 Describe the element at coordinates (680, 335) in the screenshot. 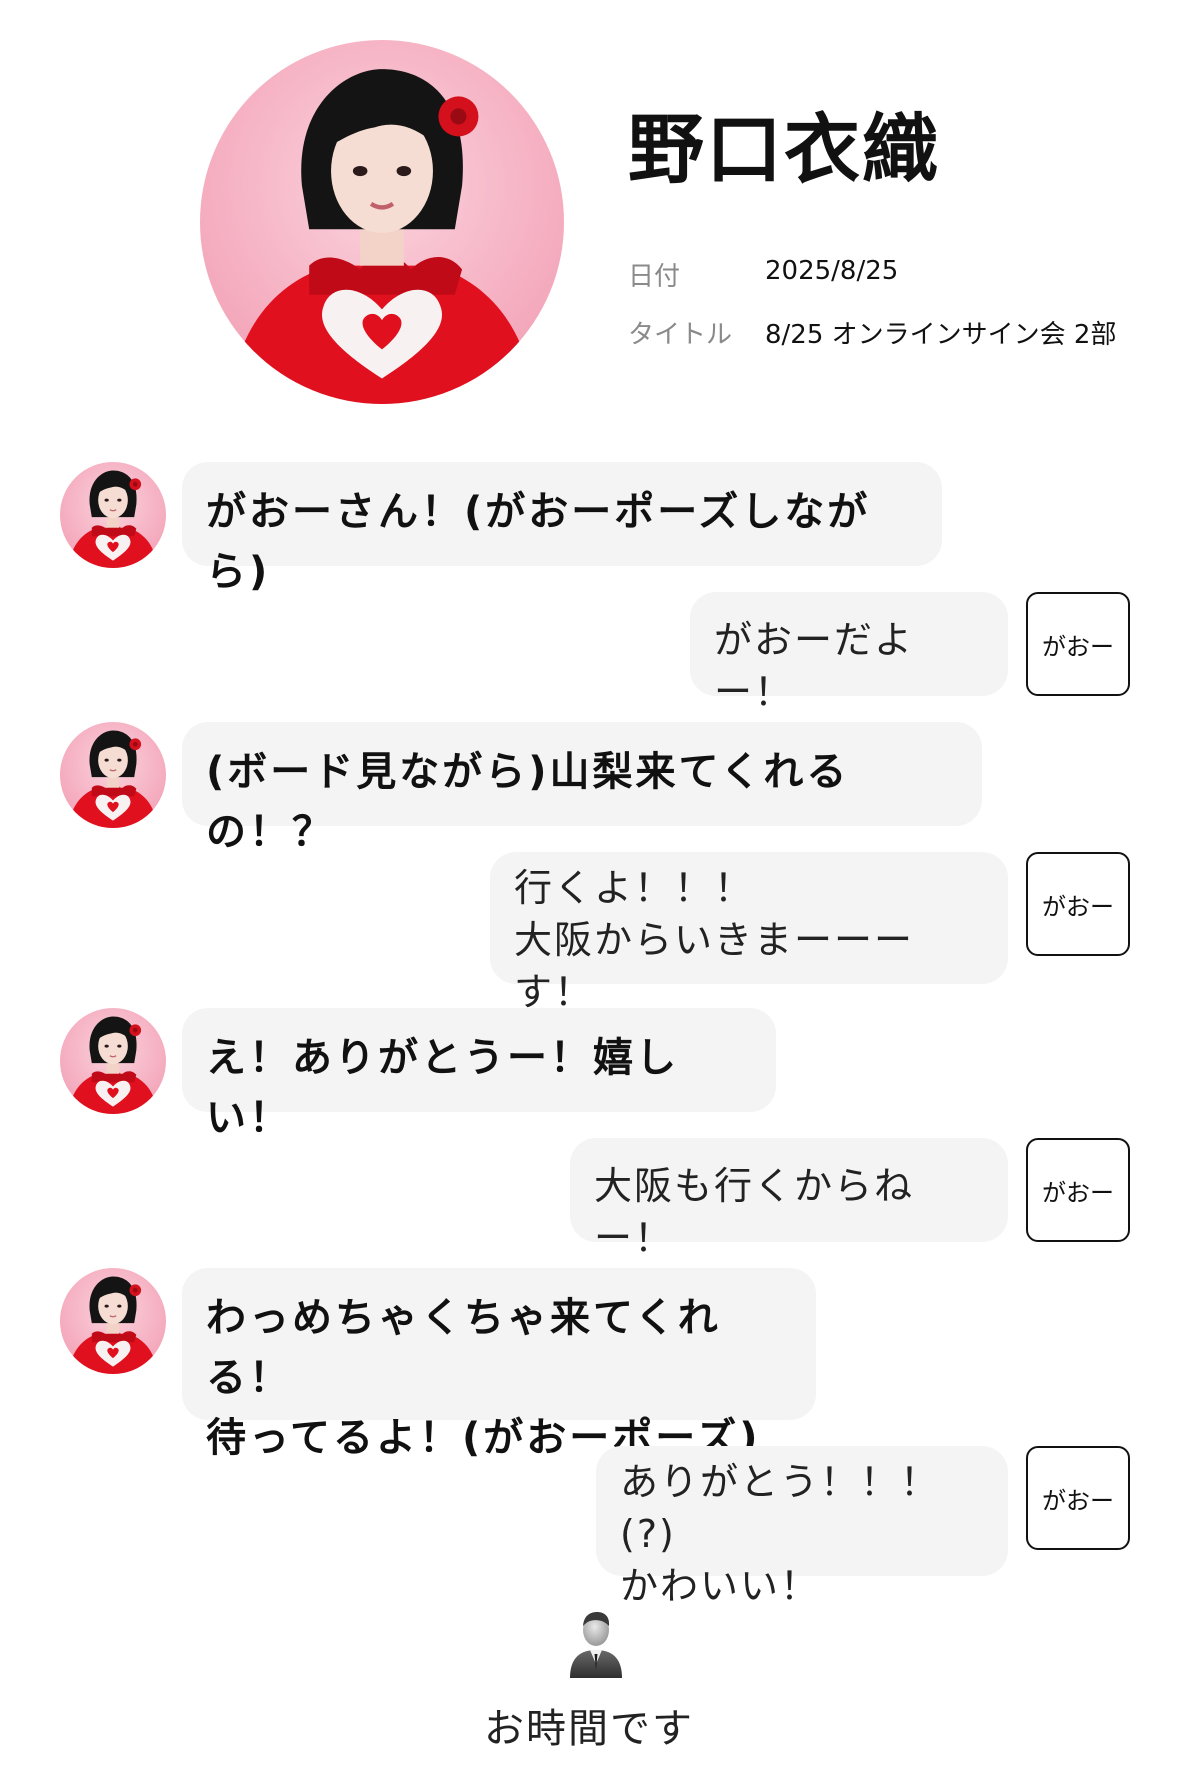

I see `title-label: タイトル` at that location.